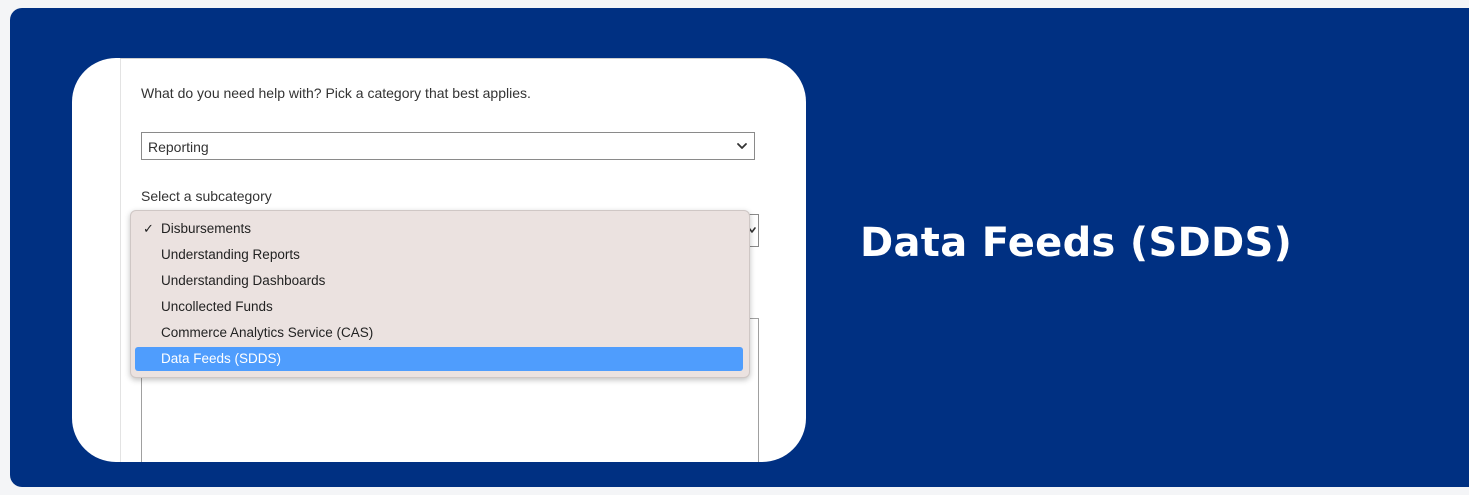 This screenshot has height=495, width=1469. Describe the element at coordinates (439, 307) in the screenshot. I see `dropdown-option-uncollected-funds: Uncollected Funds` at that location.